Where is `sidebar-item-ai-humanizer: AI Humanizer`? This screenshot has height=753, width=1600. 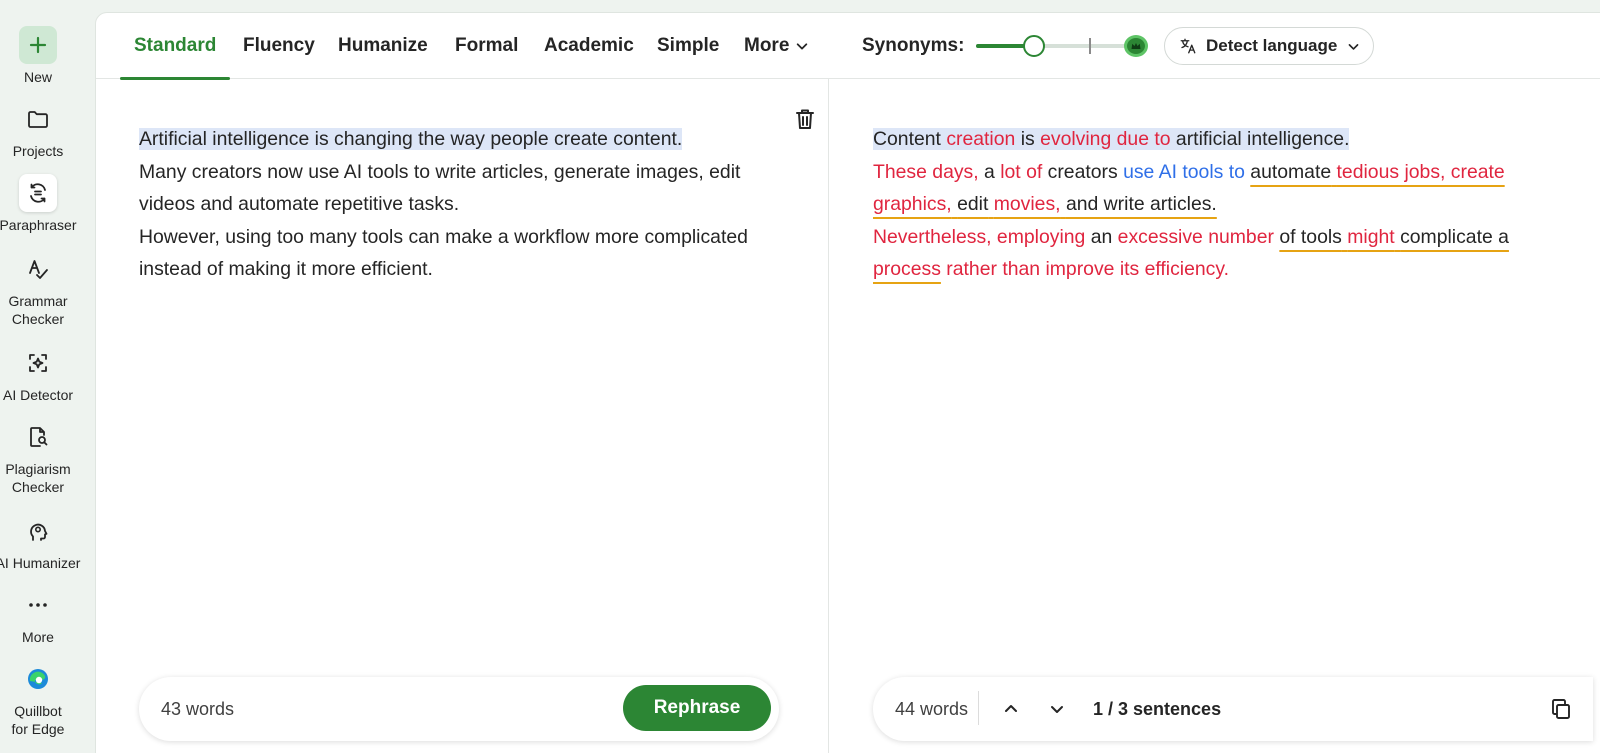
sidebar-item-ai-humanizer: AI Humanizer is located at coordinates (40, 542).